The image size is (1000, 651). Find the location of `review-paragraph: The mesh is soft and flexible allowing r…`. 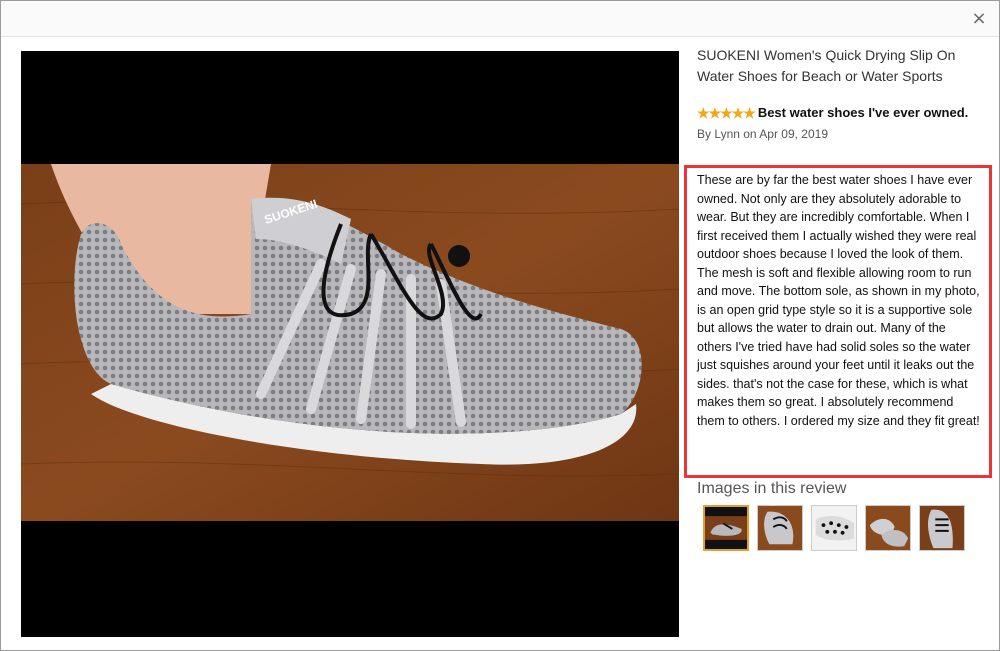

review-paragraph: The mesh is soft and flexible allowing r… is located at coordinates (838, 346).